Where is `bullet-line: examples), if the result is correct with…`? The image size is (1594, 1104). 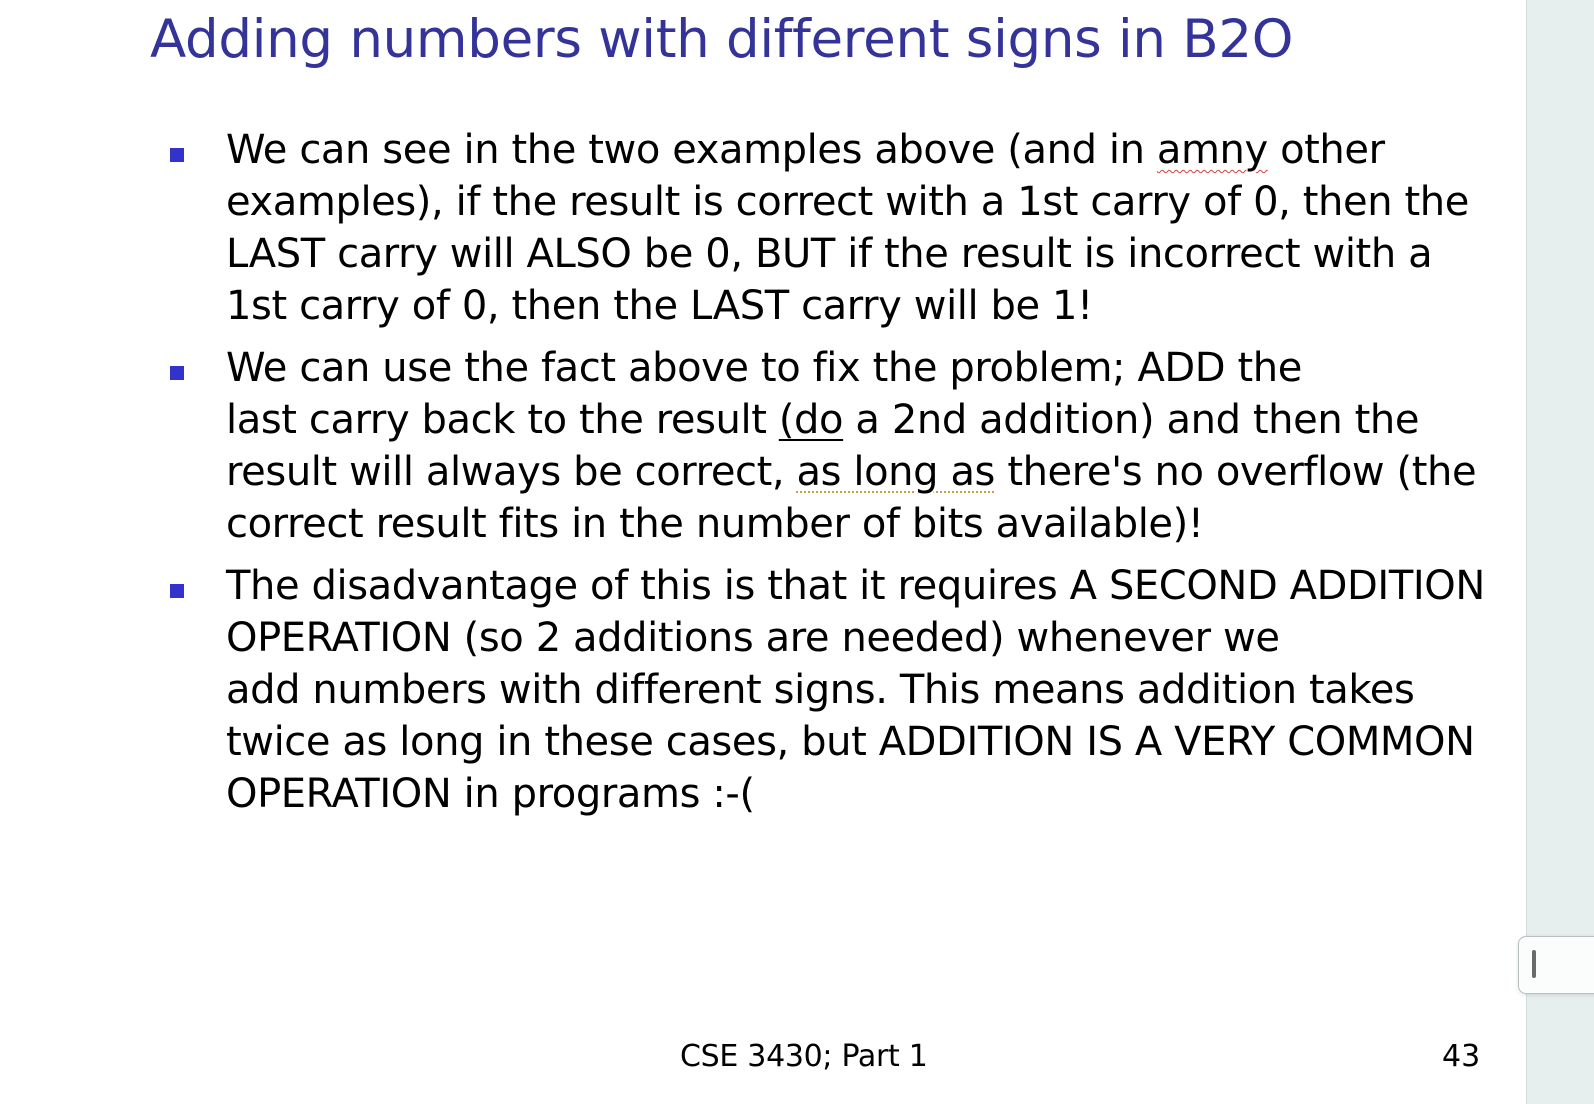 bullet-line: examples), if the result is correct with… is located at coordinates (847, 202).